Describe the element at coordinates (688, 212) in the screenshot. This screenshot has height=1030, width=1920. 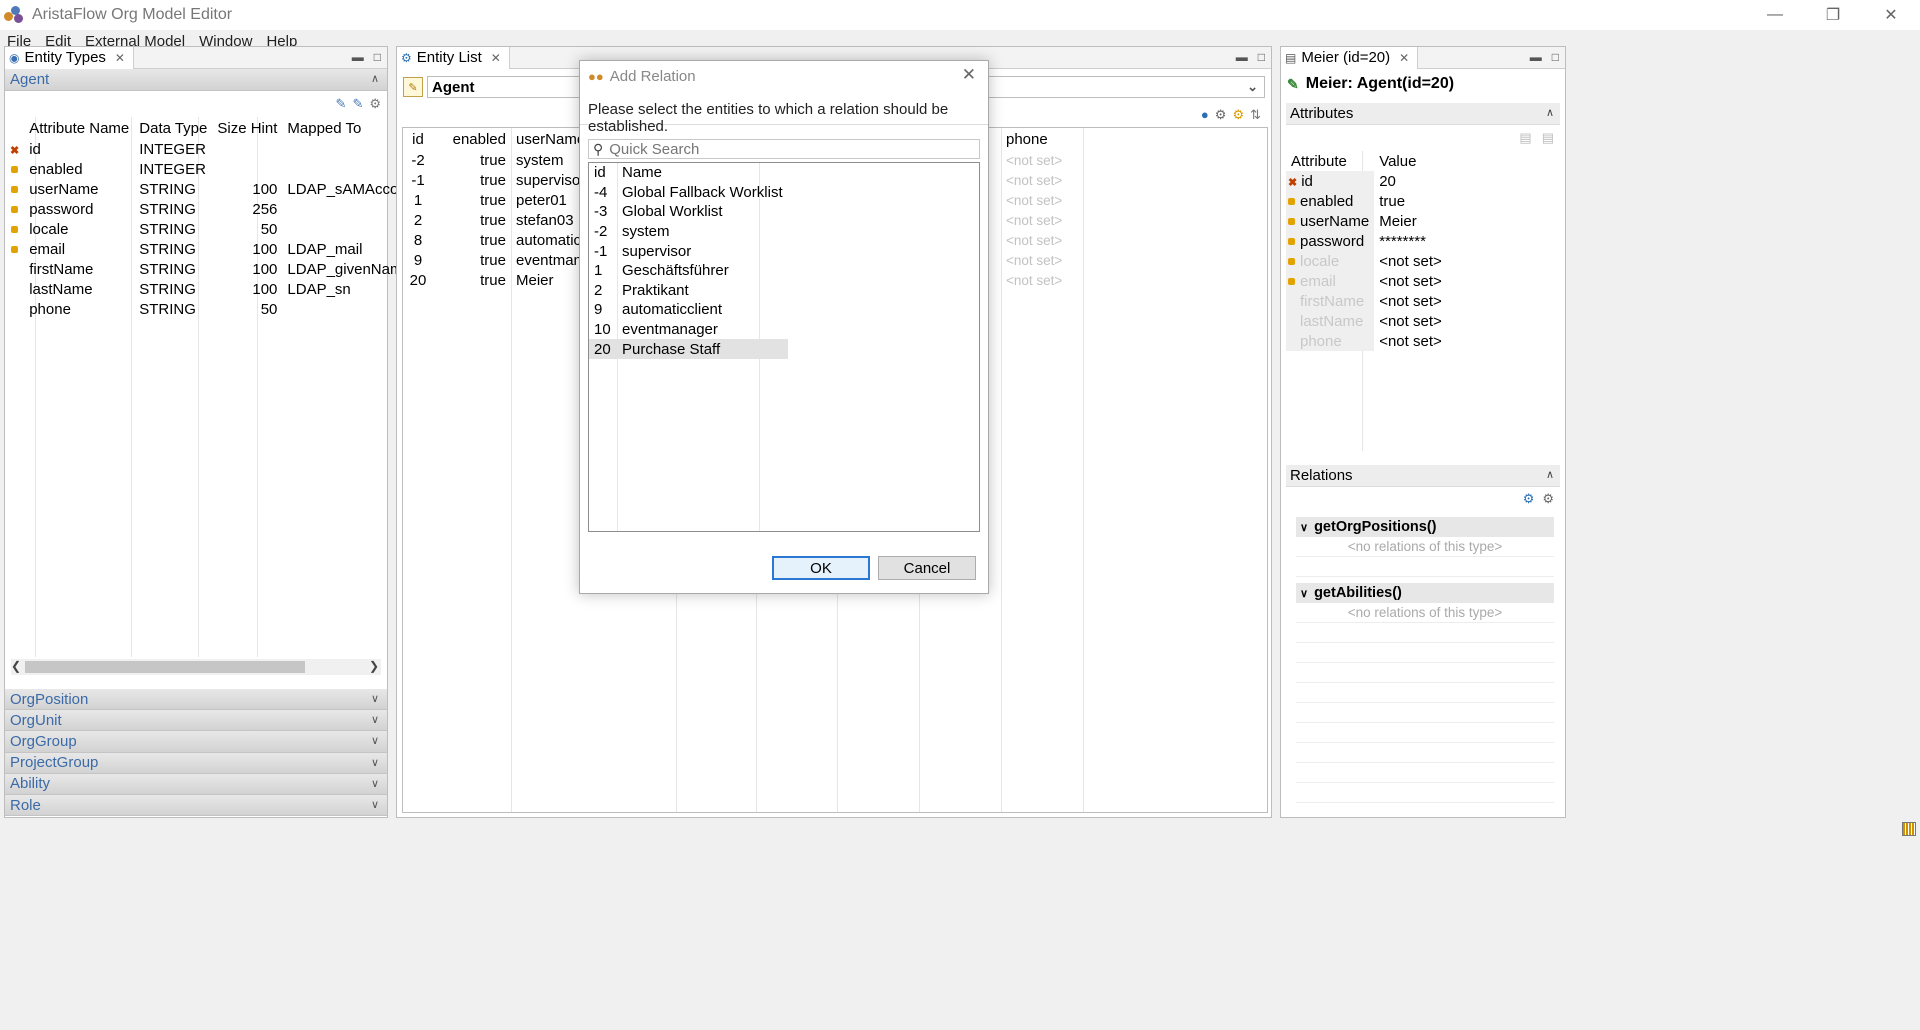
I see `dialog-list-item: -3 Global Worklist` at that location.